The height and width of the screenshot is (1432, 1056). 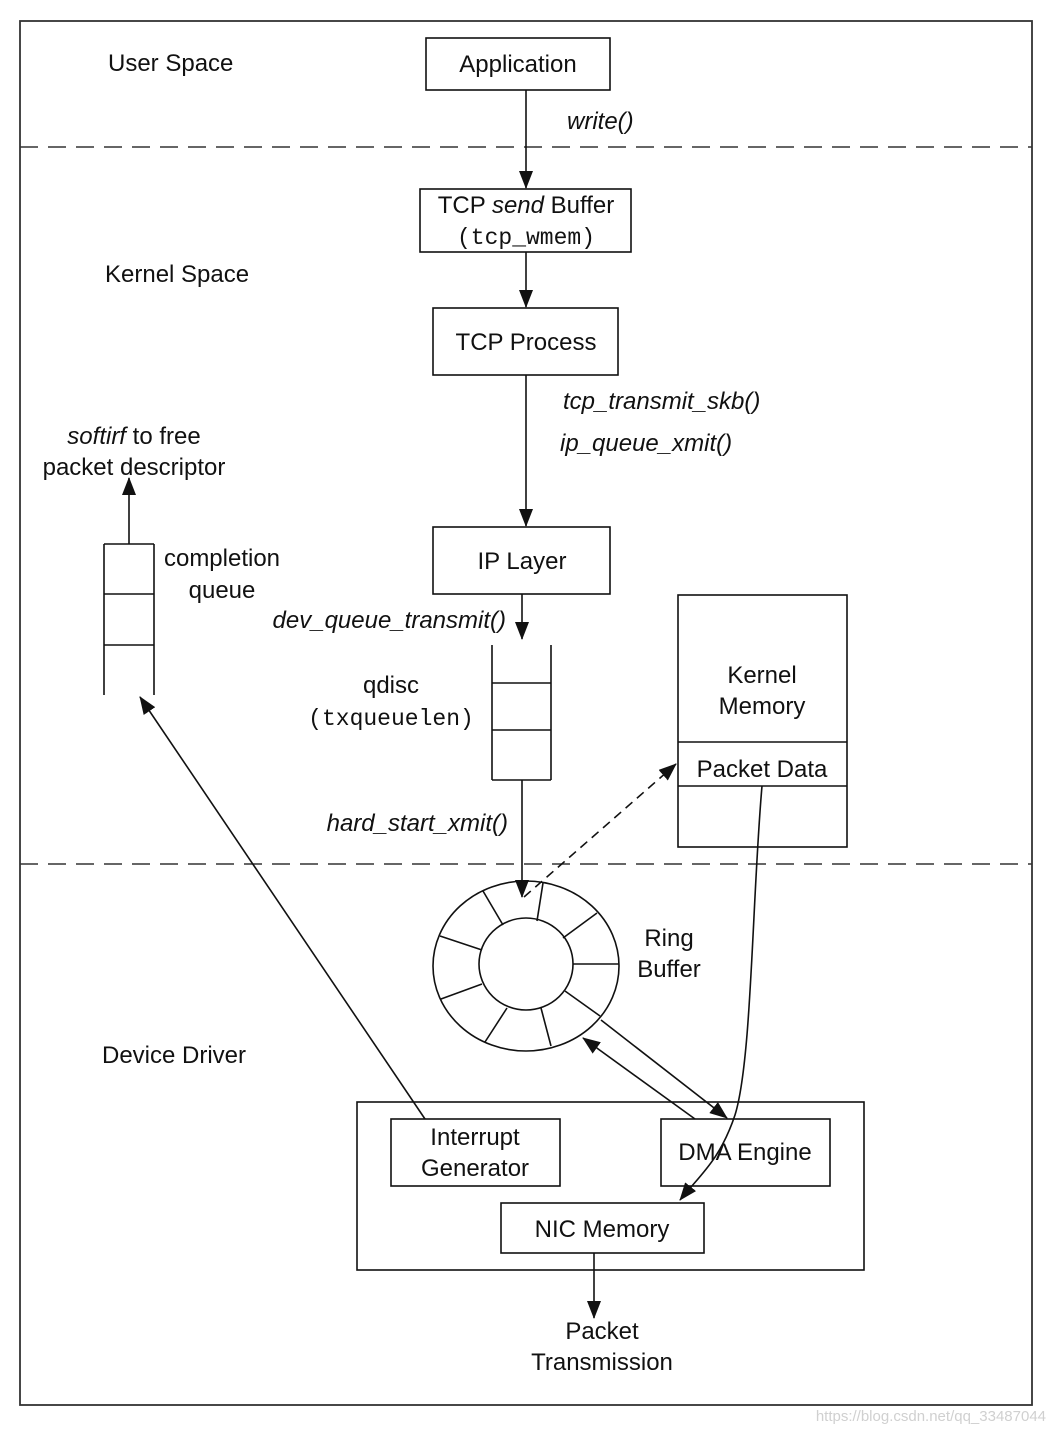 I want to click on dma-engine-label: DMA Engine, so click(x=744, y=1152).